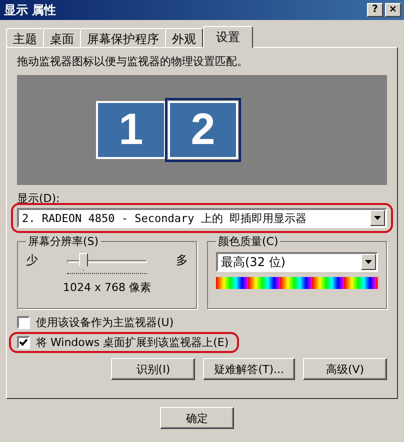  Describe the element at coordinates (393, 10) in the screenshot. I see `close-button: ×` at that location.